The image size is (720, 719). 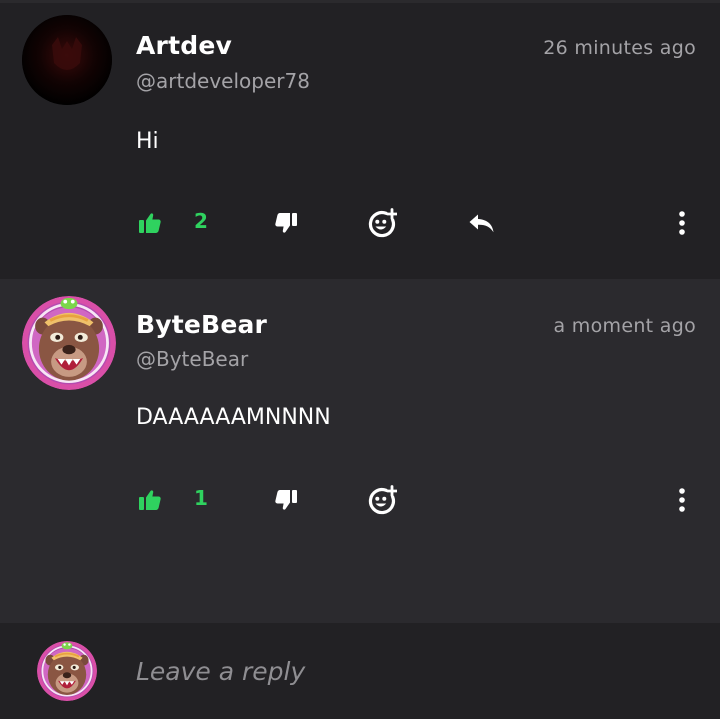 What do you see at coordinates (619, 48) in the screenshot?
I see `comment-timestamp: 26 minutes ago` at bounding box center [619, 48].